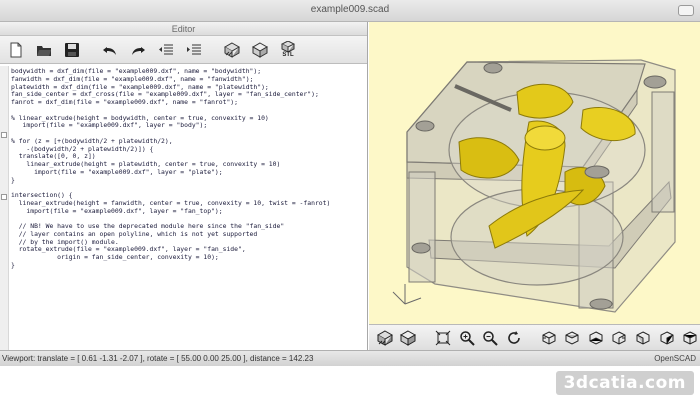 The width and height of the screenshot is (700, 400). I want to click on view-right-icon, so click(549, 338).